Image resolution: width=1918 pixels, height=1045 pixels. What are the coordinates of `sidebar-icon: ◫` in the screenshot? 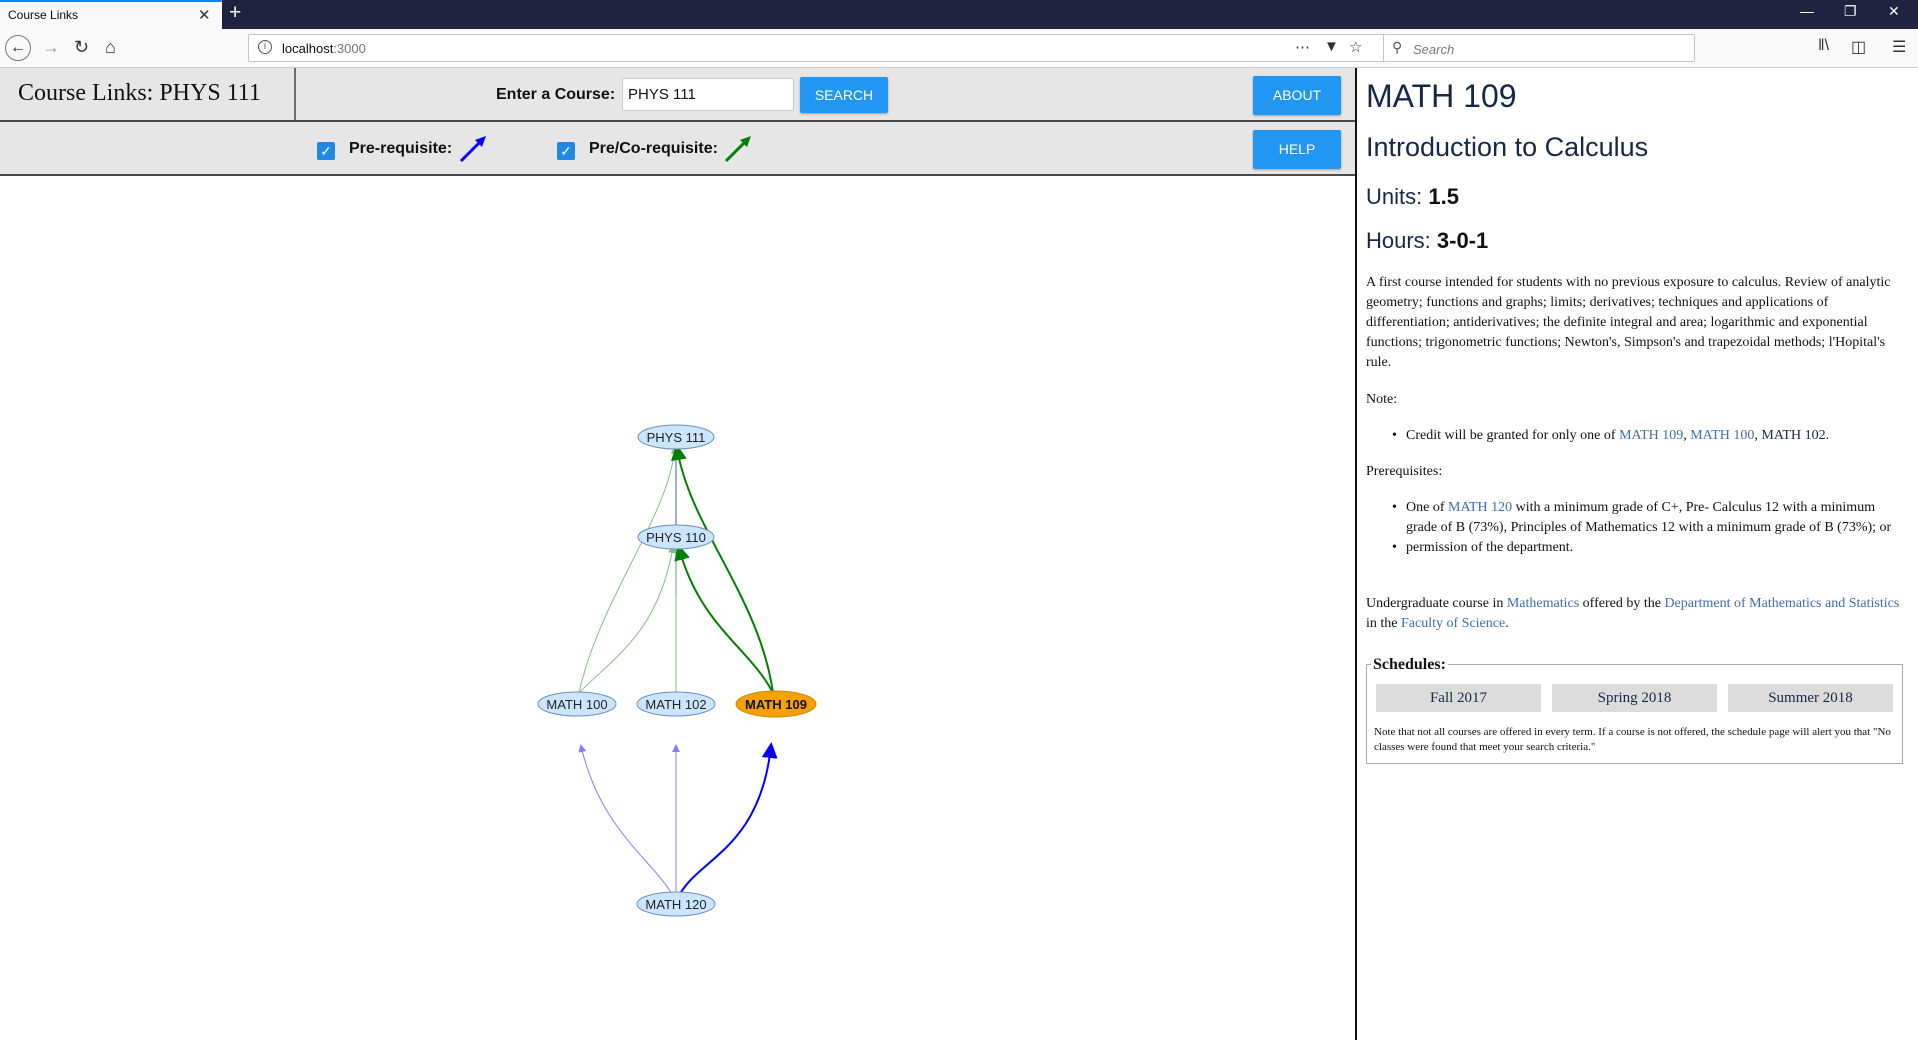 It's located at (1858, 47).